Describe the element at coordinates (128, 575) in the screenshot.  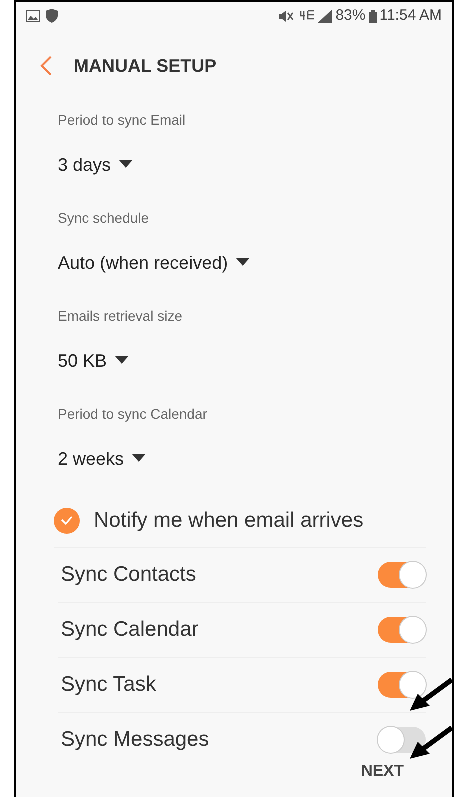
I see `toggle-label: Sync Contacts` at that location.